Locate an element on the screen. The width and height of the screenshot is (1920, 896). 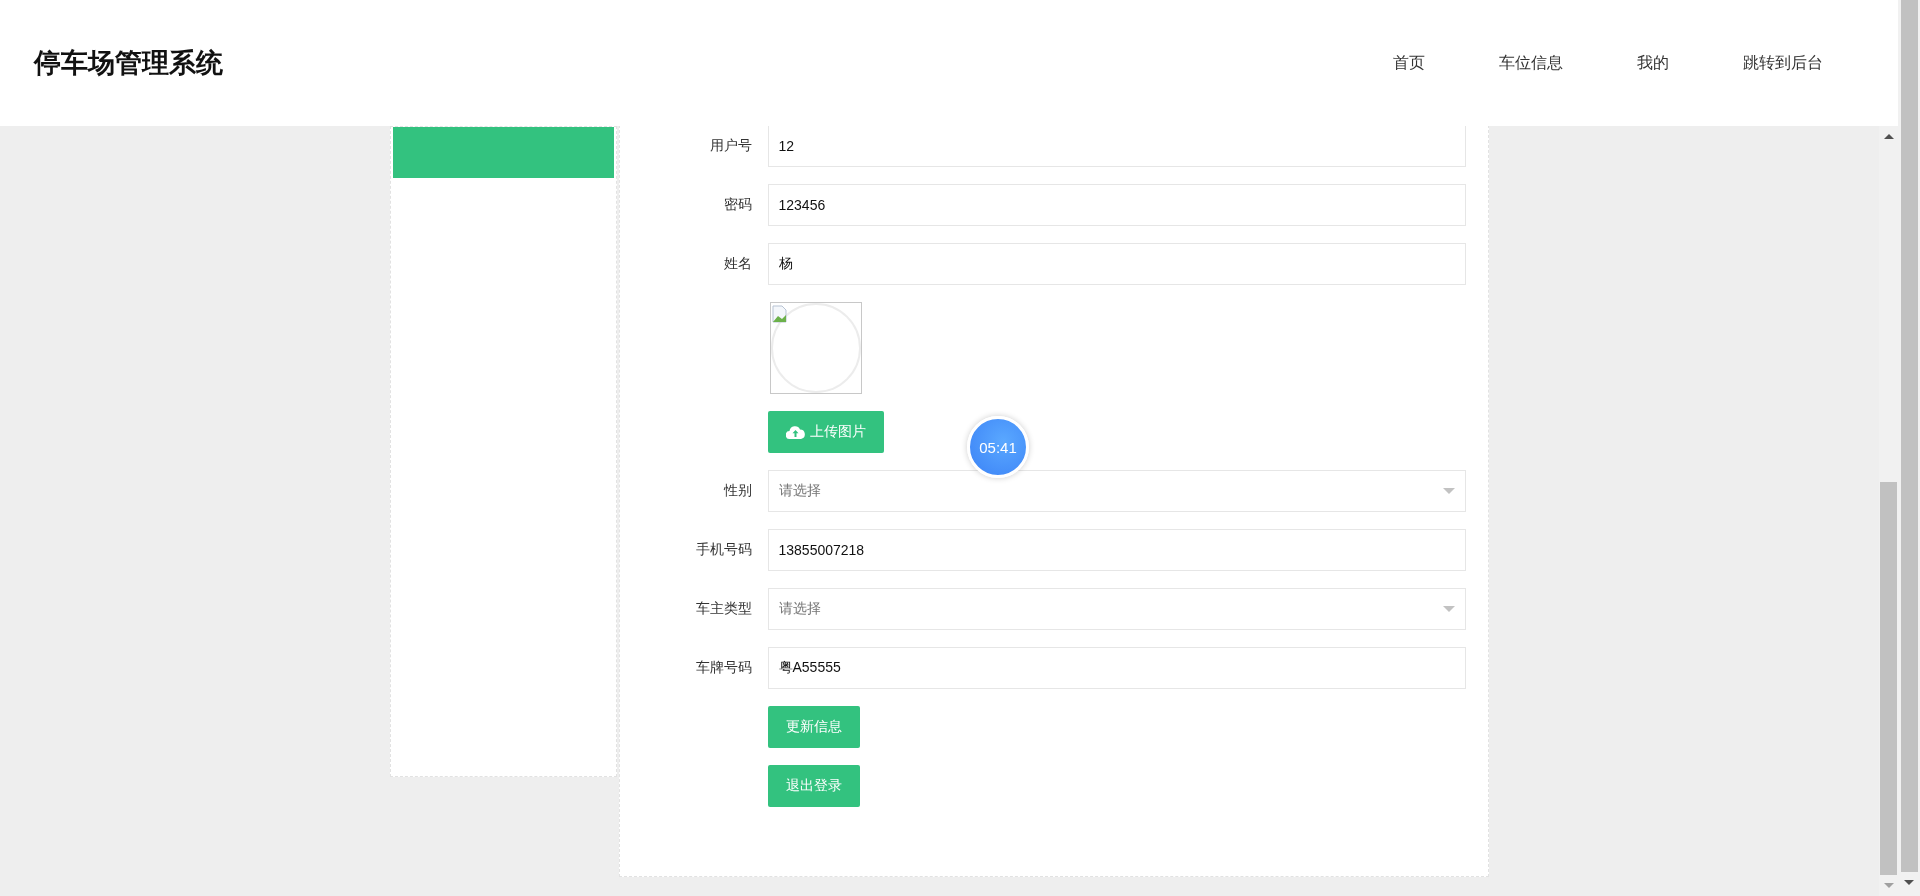
nav-link: 首页 is located at coordinates (1409, 63).